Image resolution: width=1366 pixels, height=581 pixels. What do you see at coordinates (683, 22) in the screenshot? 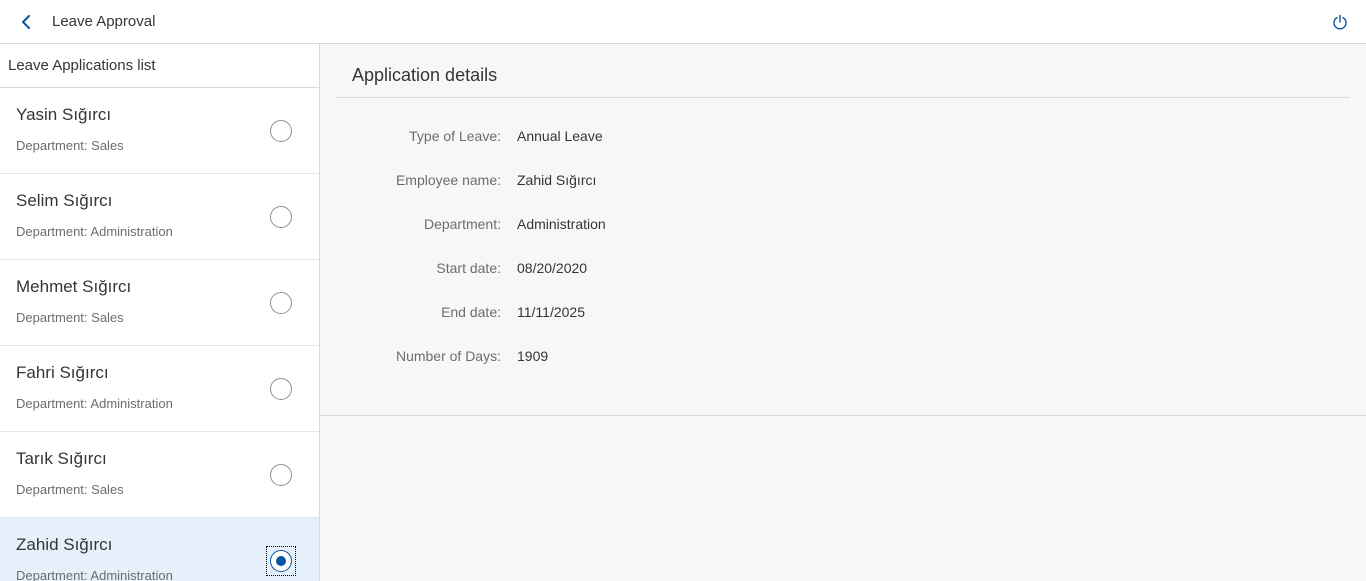
I see `shell-bar: Leave Approval` at bounding box center [683, 22].